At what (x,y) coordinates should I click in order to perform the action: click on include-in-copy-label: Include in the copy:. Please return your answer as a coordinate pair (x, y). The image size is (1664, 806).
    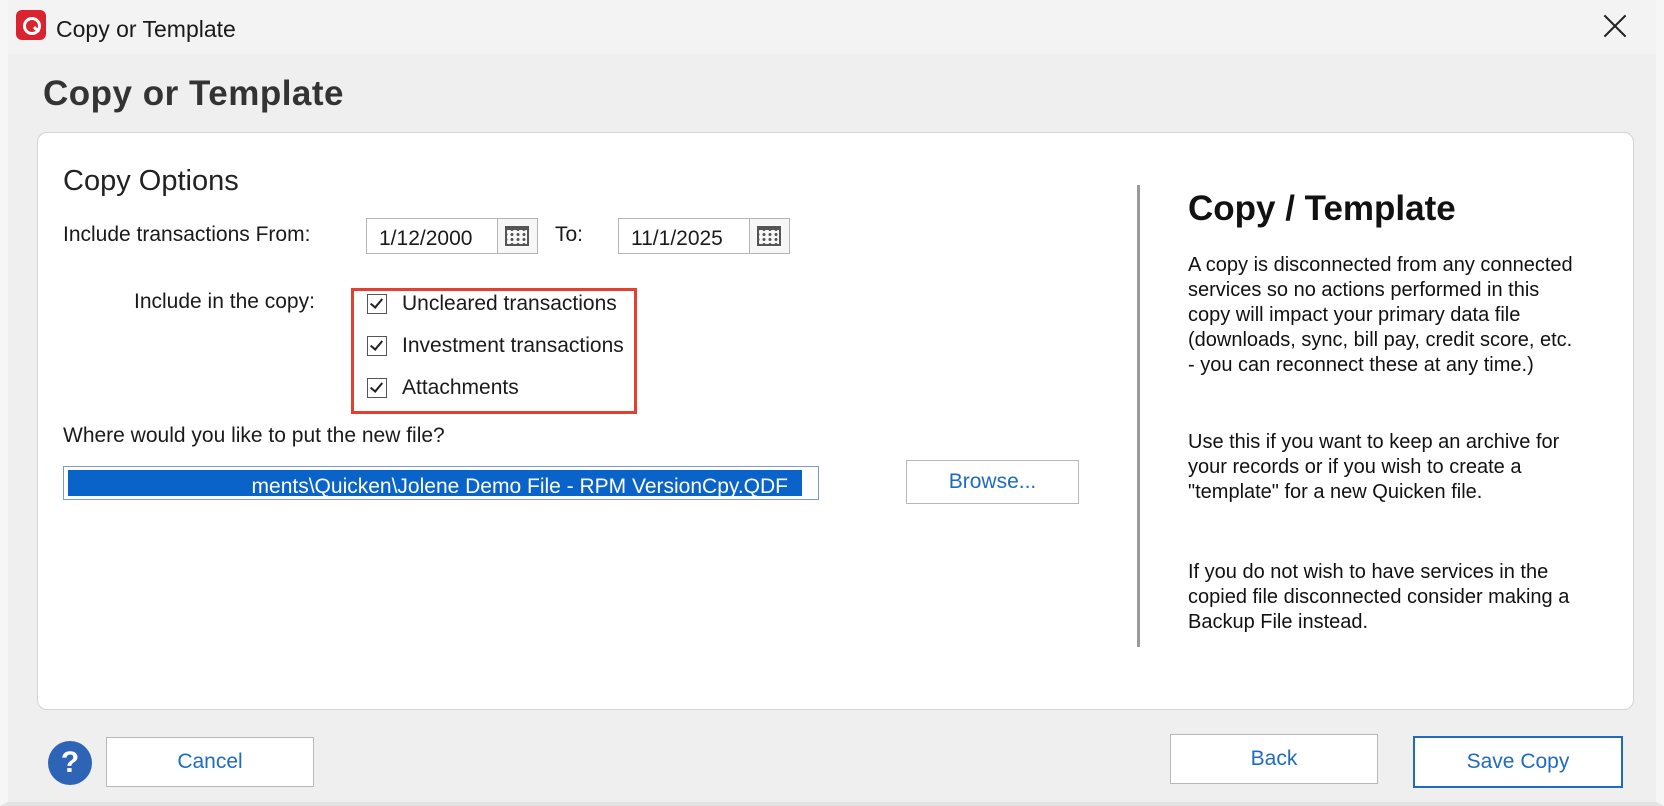
    Looking at the image, I should click on (224, 301).